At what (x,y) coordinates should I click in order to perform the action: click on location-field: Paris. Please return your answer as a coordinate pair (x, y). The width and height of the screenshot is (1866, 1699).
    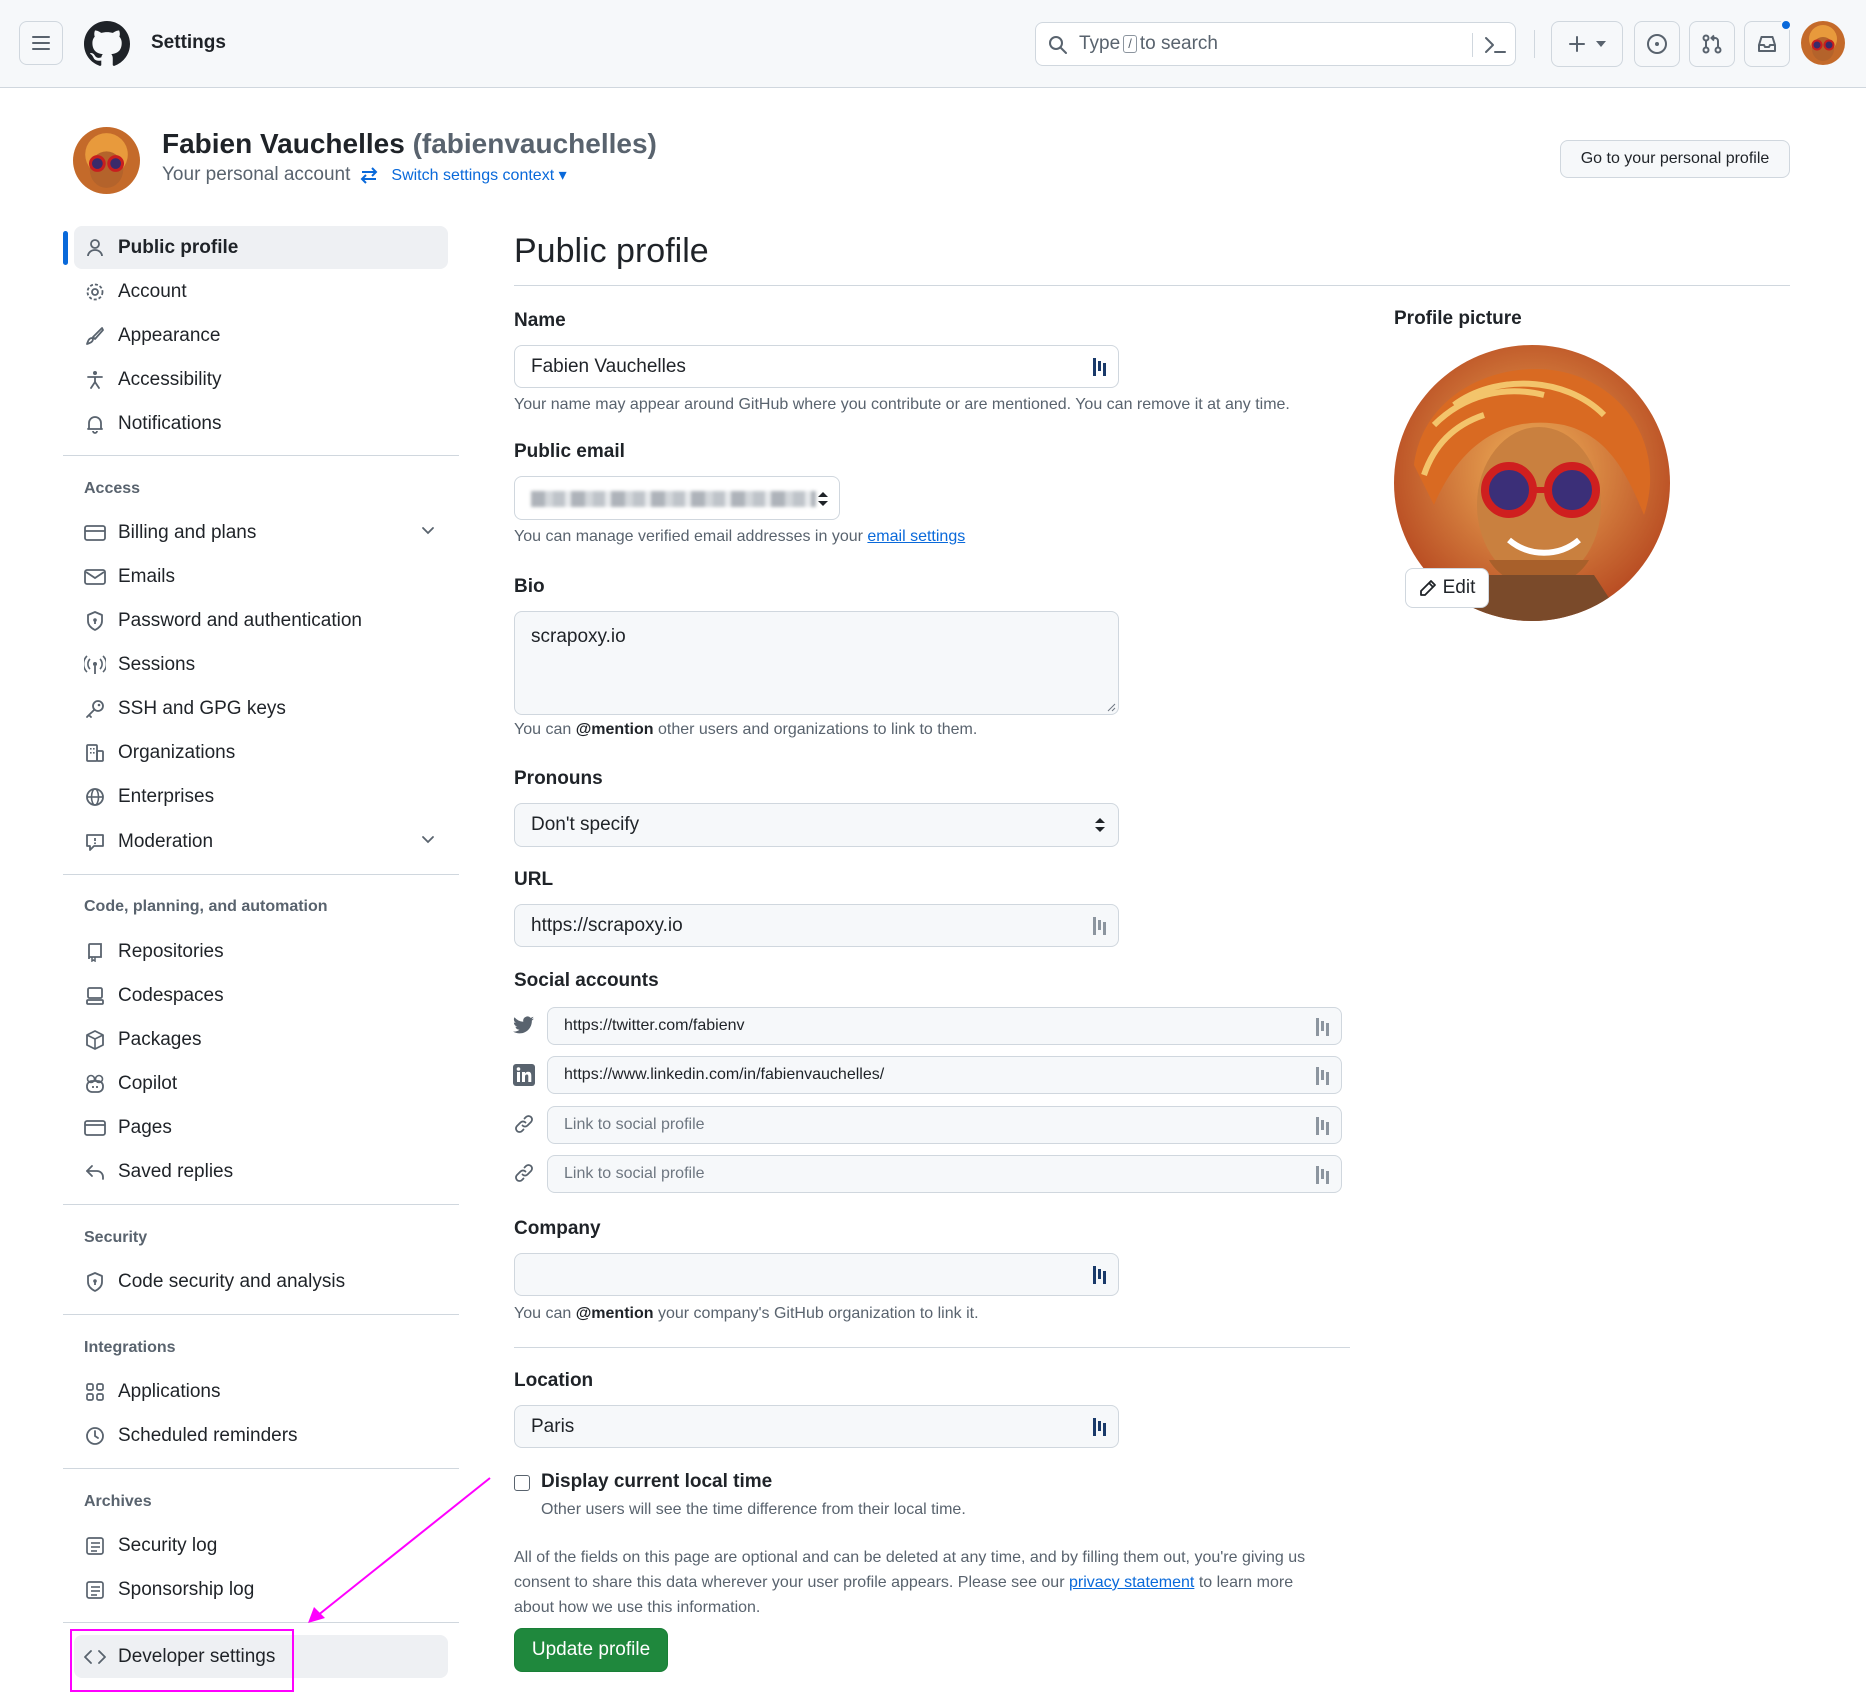
    Looking at the image, I should click on (816, 1426).